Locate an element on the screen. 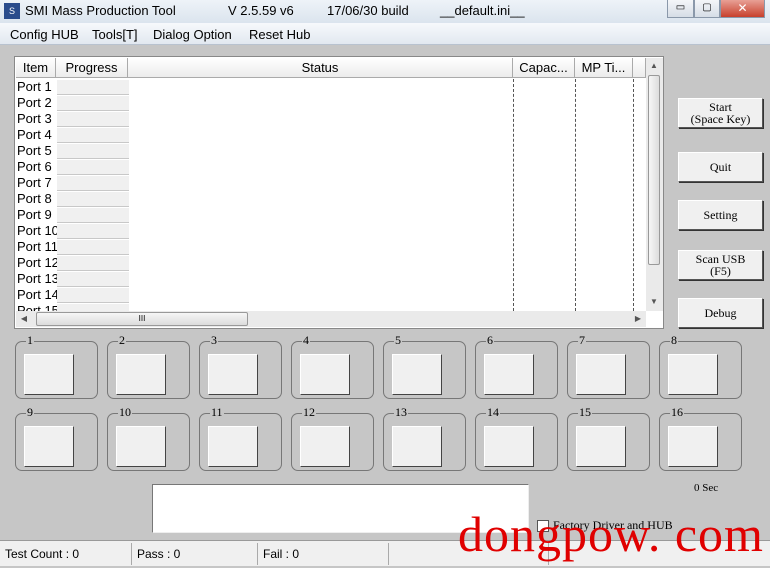  table-row: Port 12 is located at coordinates (331, 263).